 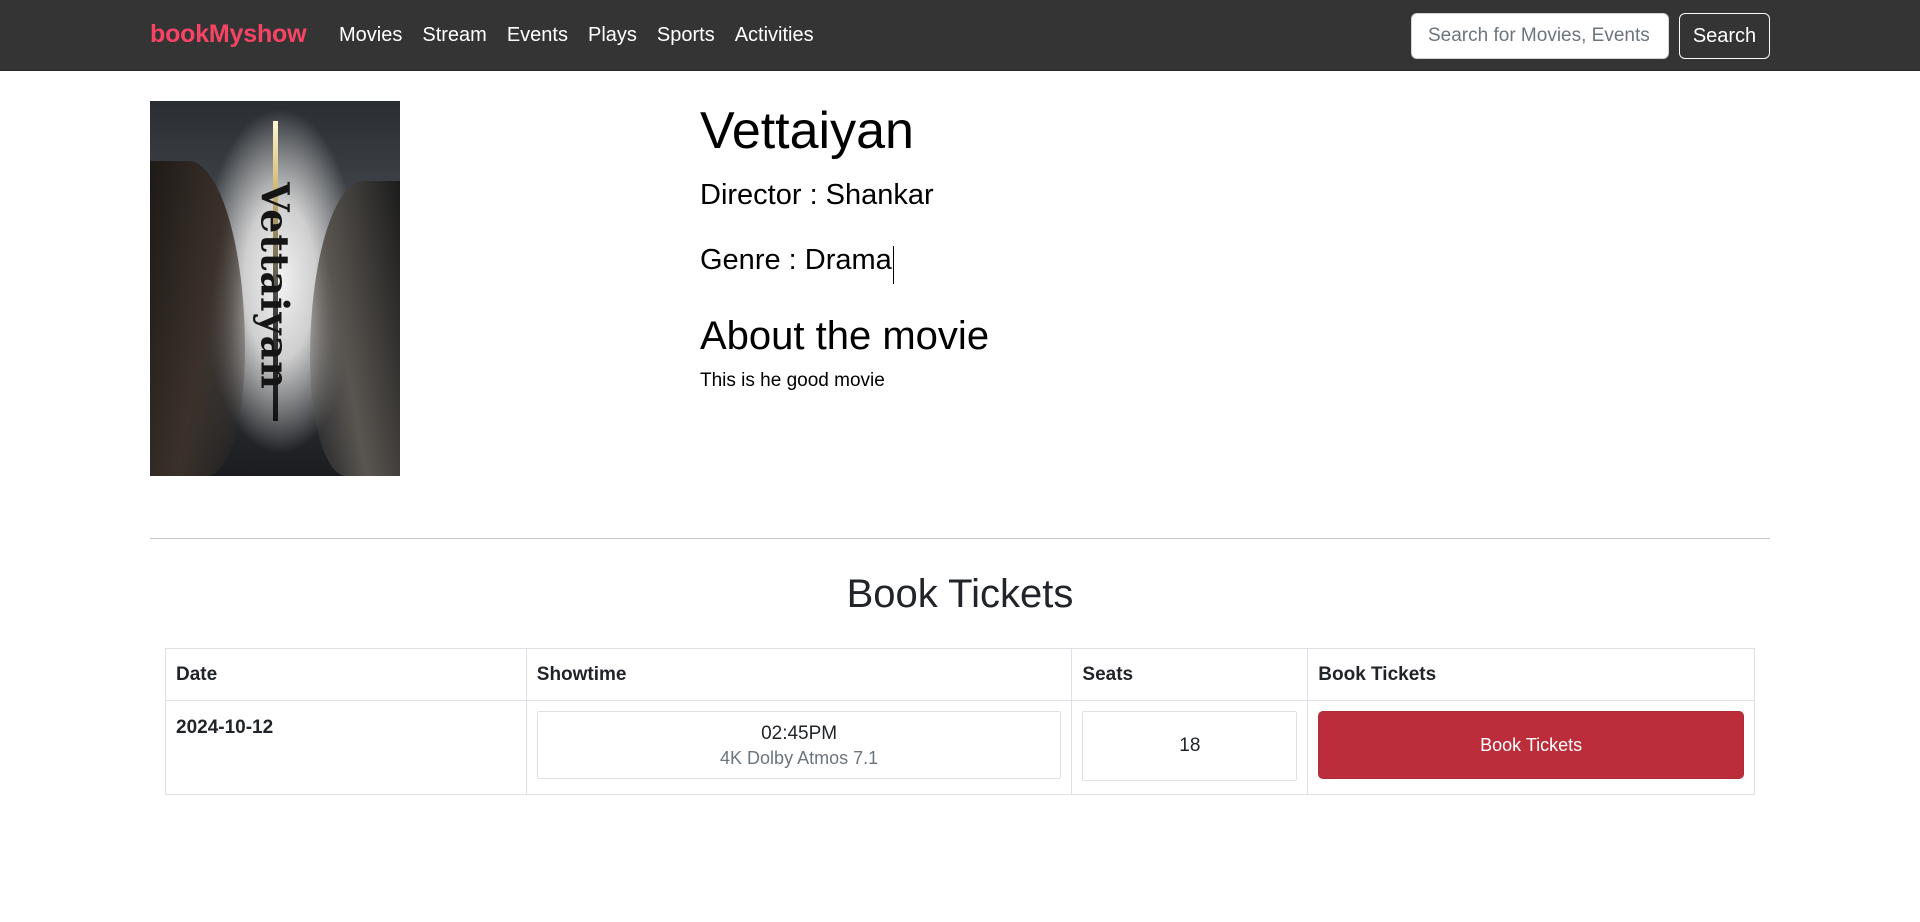 I want to click on book-cell: Book Tickets, so click(x=1531, y=747).